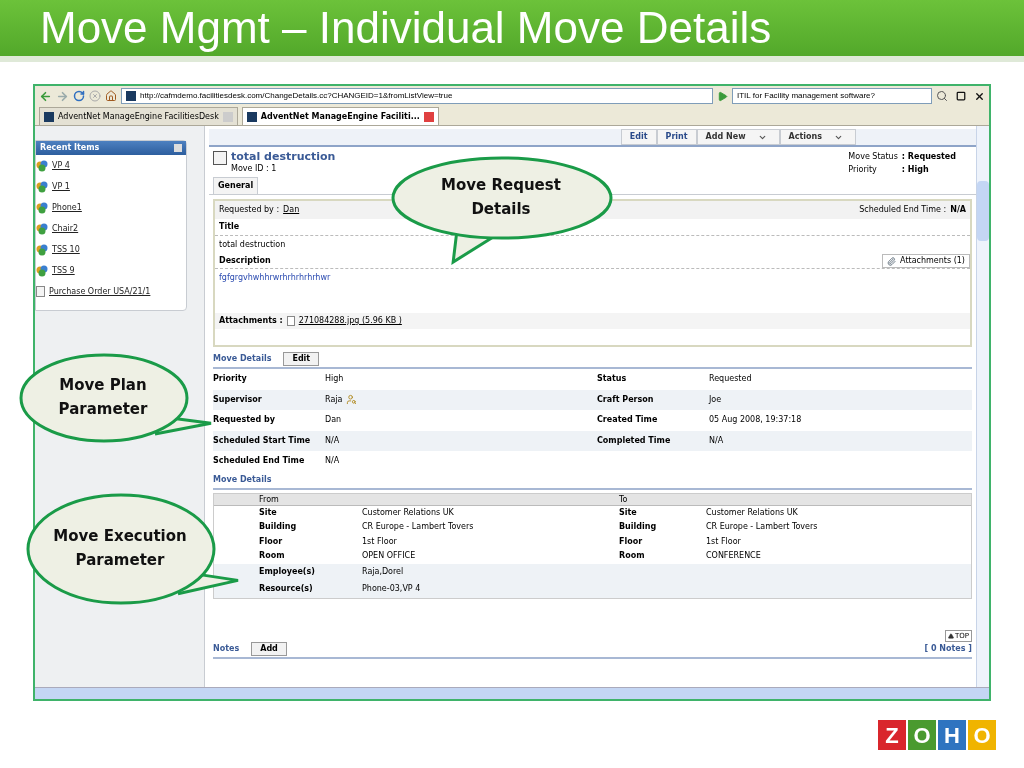 Image resolution: width=1024 pixels, height=768 pixels. Describe the element at coordinates (291, 210) in the screenshot. I see `requester-link: Dan` at that location.